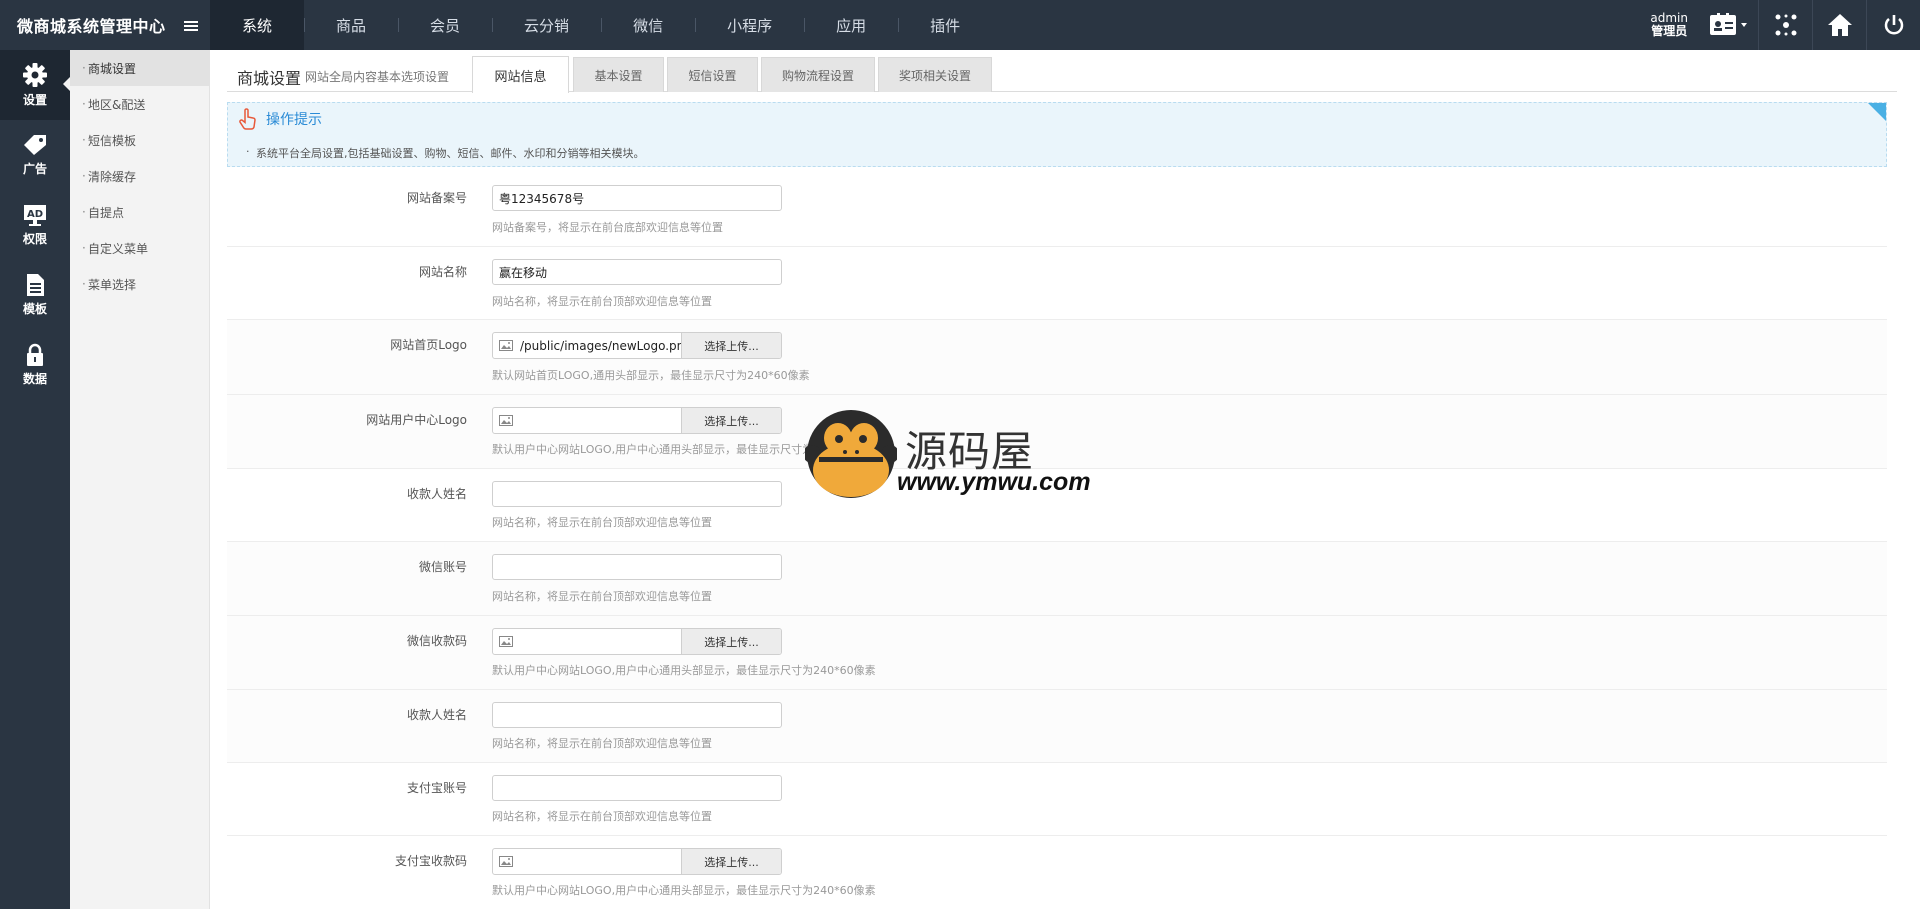 The height and width of the screenshot is (909, 1920). Describe the element at coordinates (712, 74) in the screenshot. I see `tab-sms-settings: 短信设置` at that location.